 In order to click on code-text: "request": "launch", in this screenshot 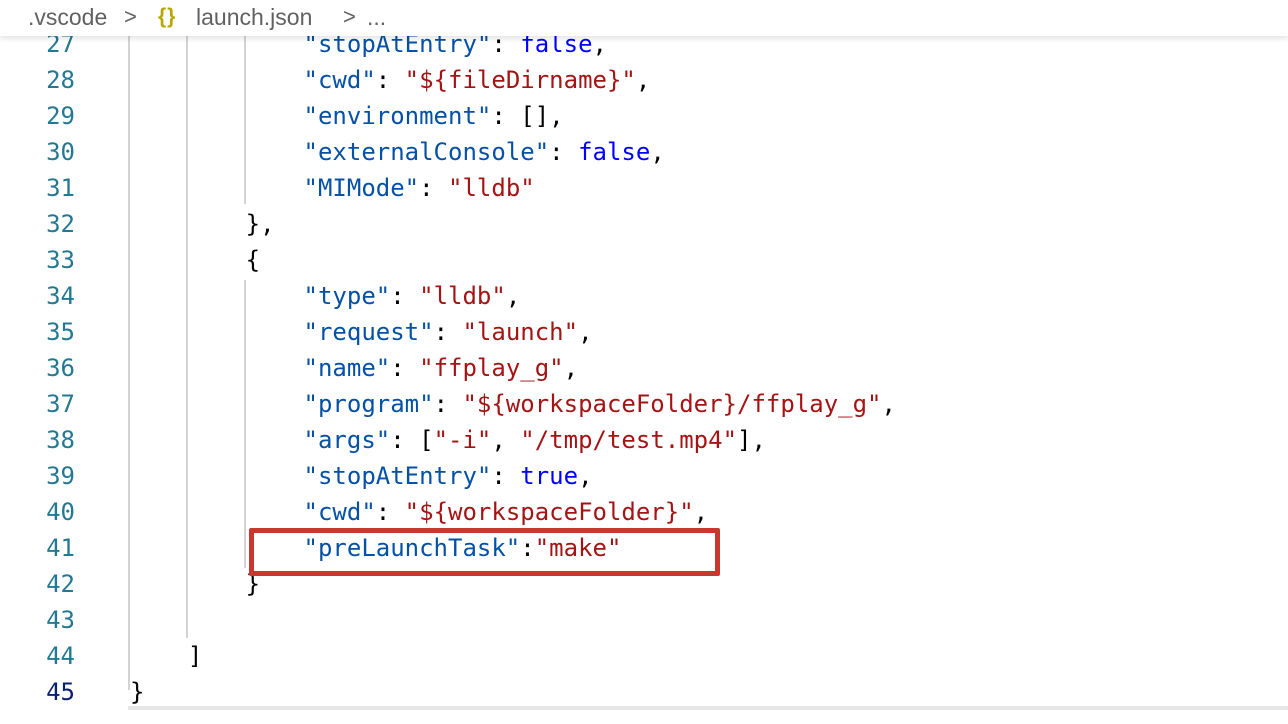, I will do `click(448, 332)`.